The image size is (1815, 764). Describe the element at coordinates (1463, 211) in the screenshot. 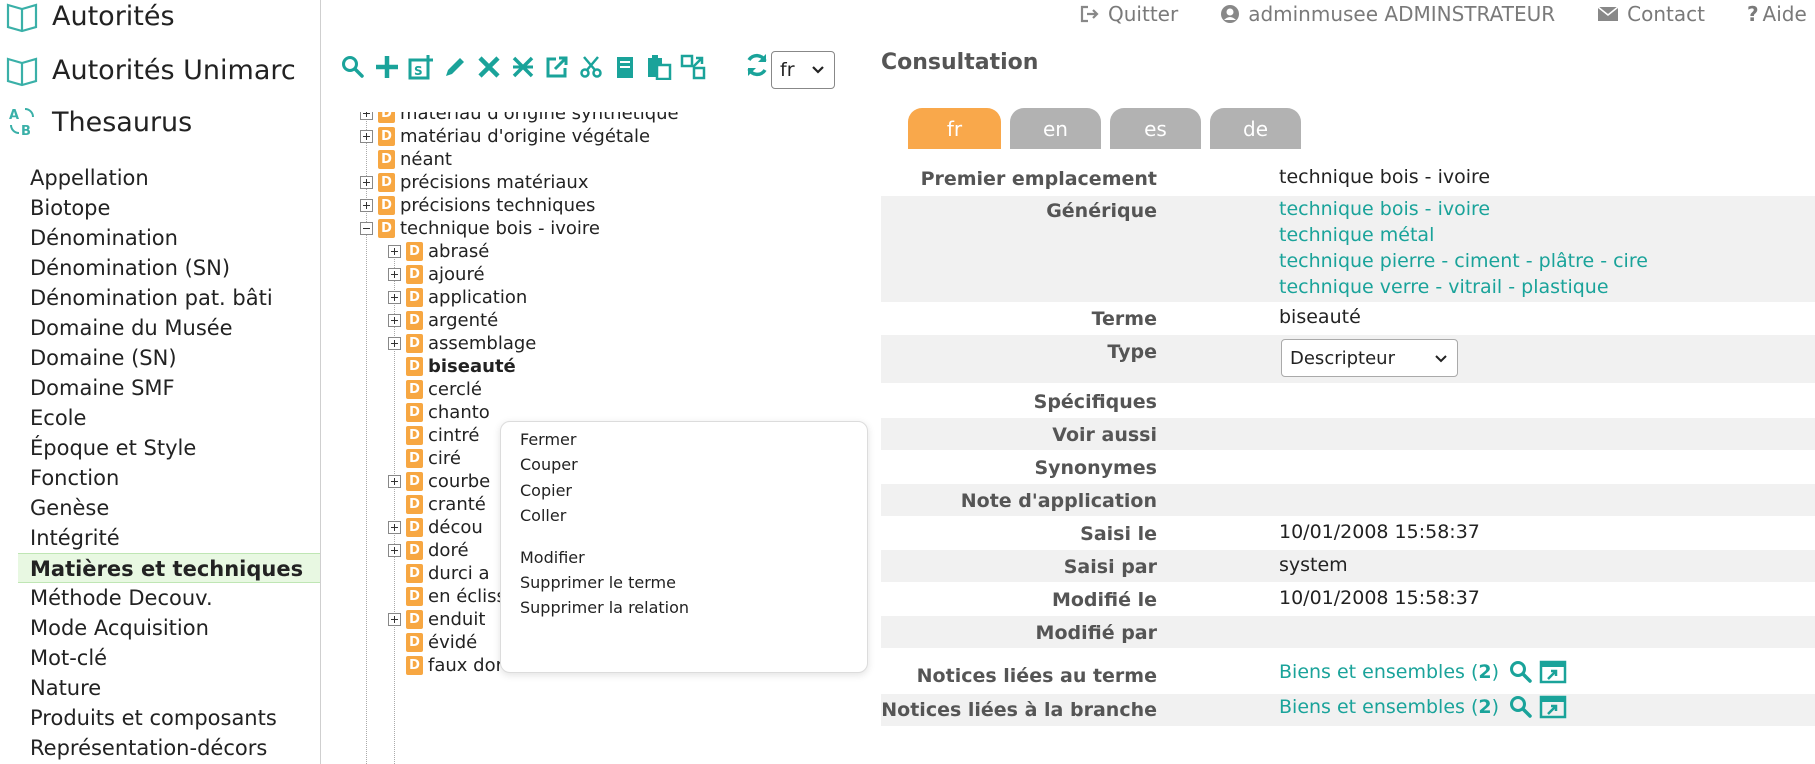

I see `generique-link: technique bois - ivoire` at that location.